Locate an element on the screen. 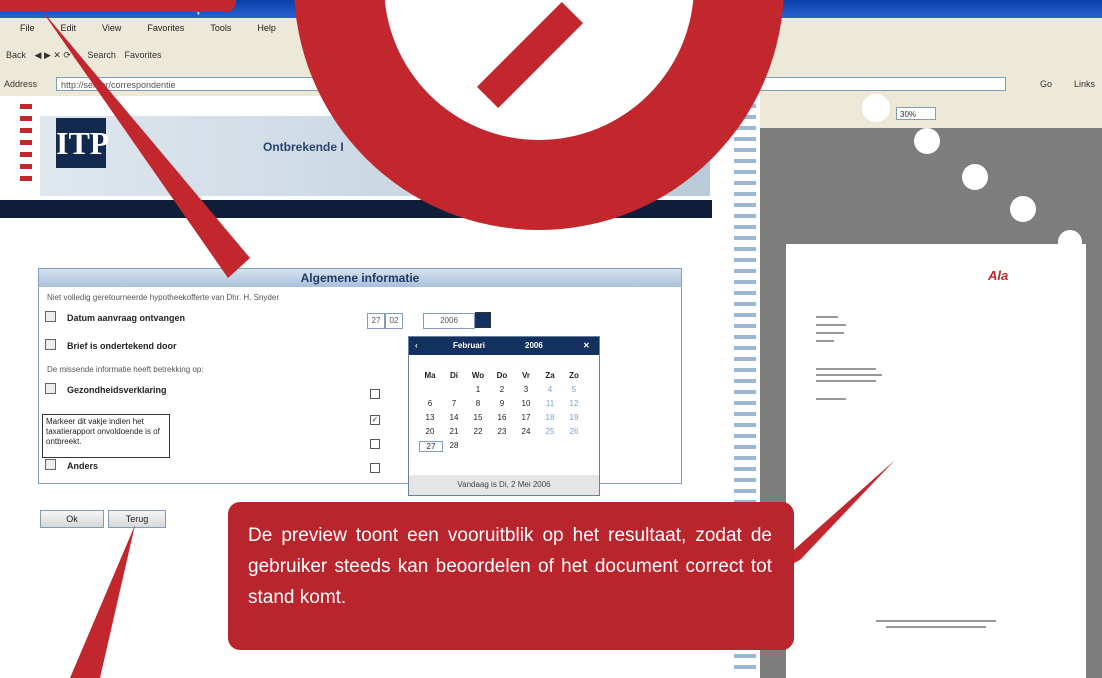 The height and width of the screenshot is (678, 1102). pointer-bottom is located at coordinates (102, 601).